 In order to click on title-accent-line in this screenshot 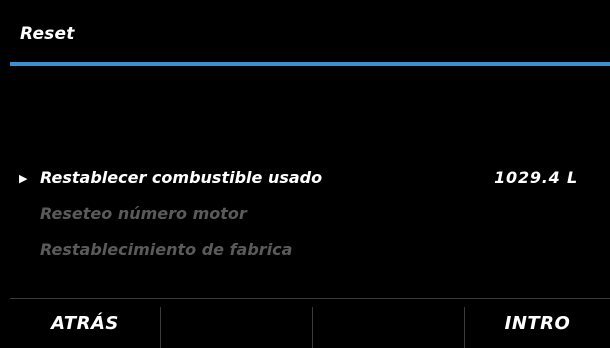, I will do `click(310, 64)`.